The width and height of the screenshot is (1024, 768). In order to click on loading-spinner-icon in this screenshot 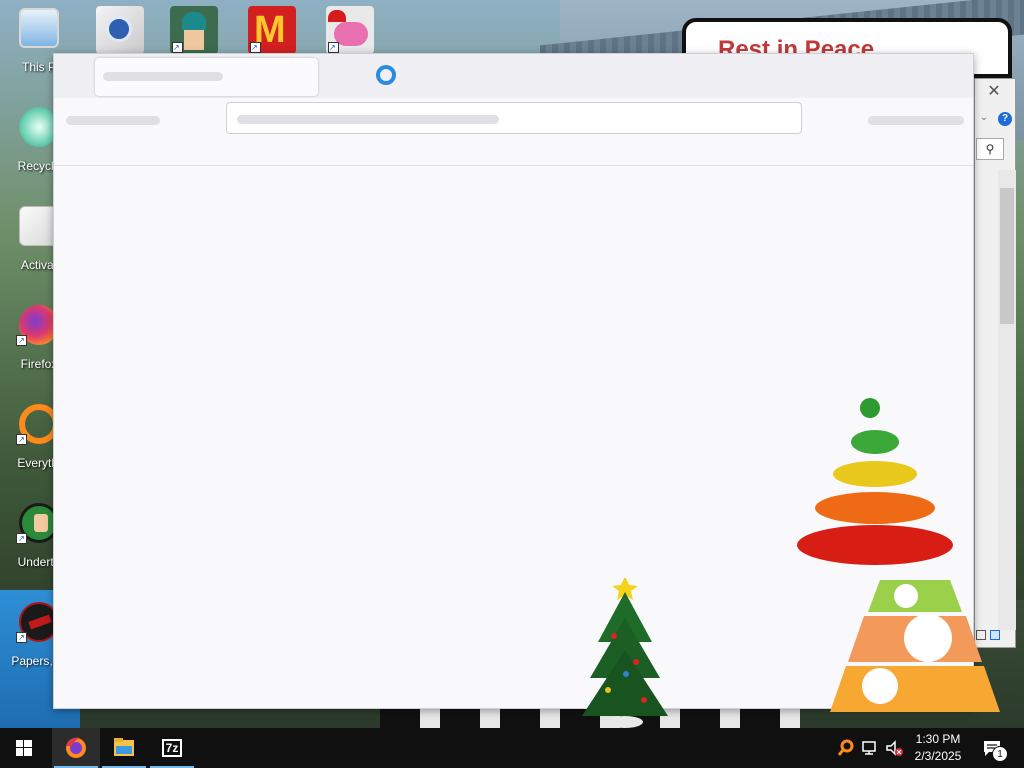, I will do `click(386, 75)`.